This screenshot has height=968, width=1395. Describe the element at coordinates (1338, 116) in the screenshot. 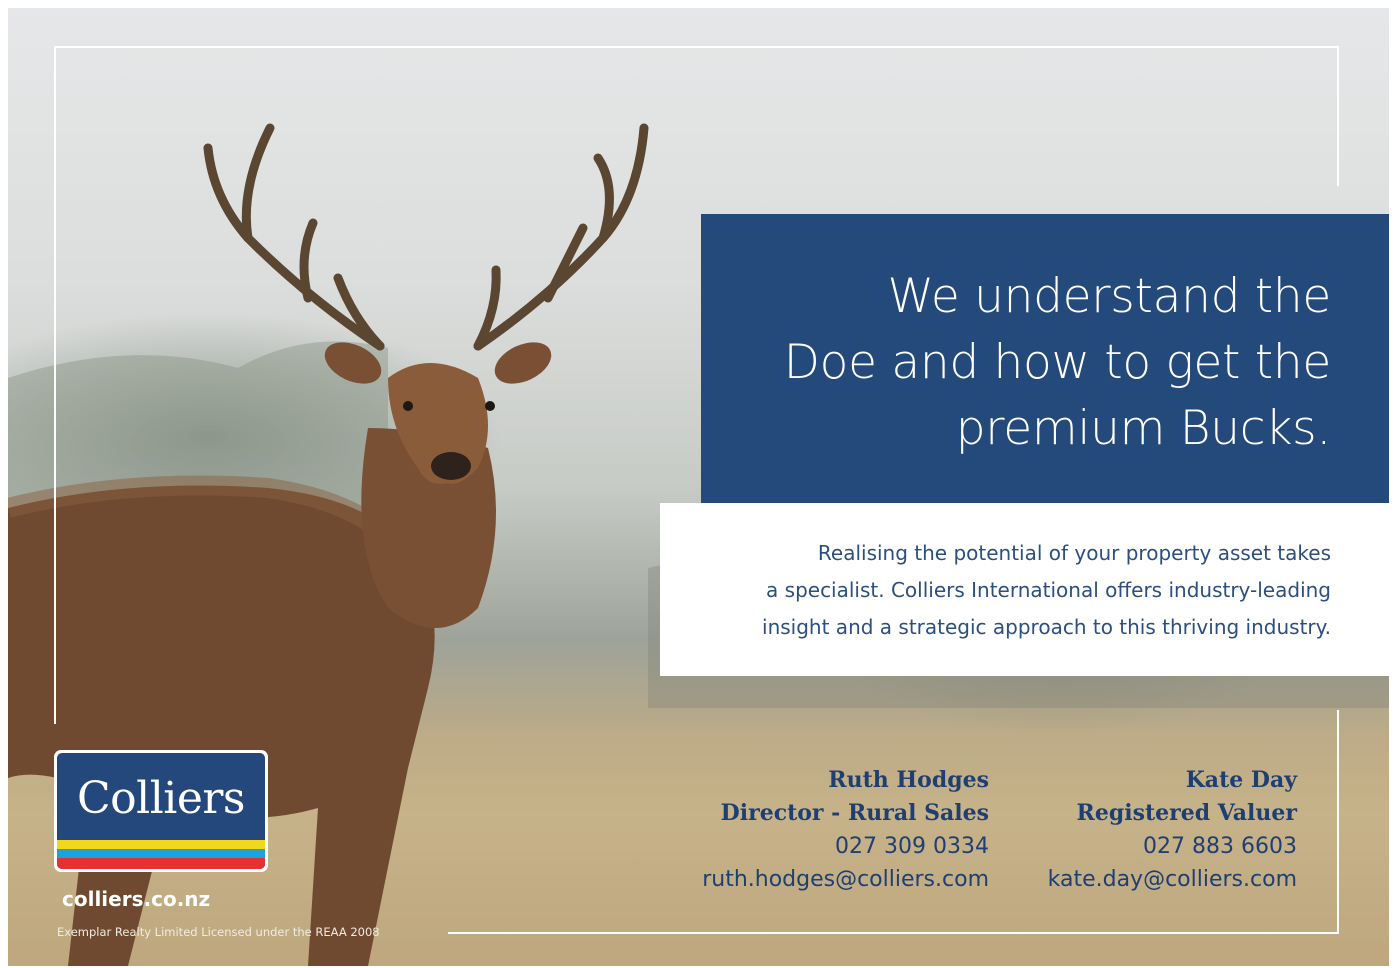

I see `frame-right-upper-line` at that location.